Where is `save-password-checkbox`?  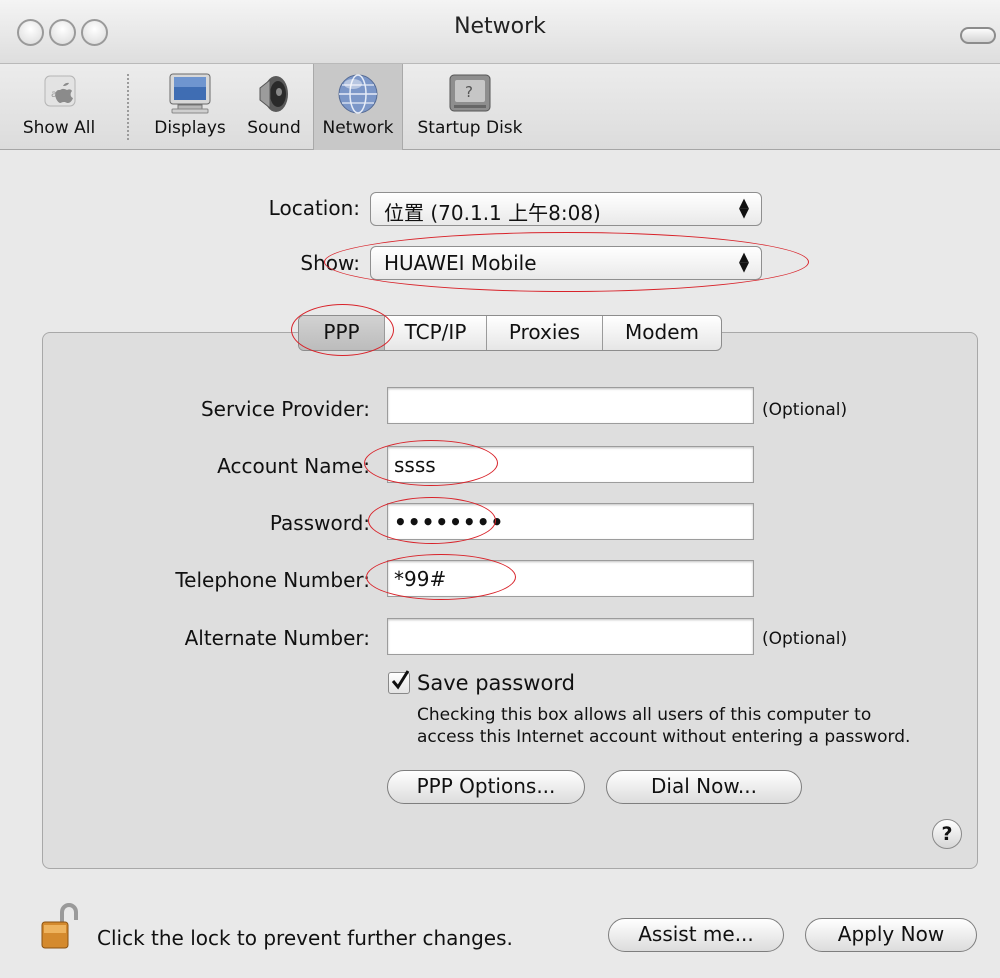
save-password-checkbox is located at coordinates (399, 682).